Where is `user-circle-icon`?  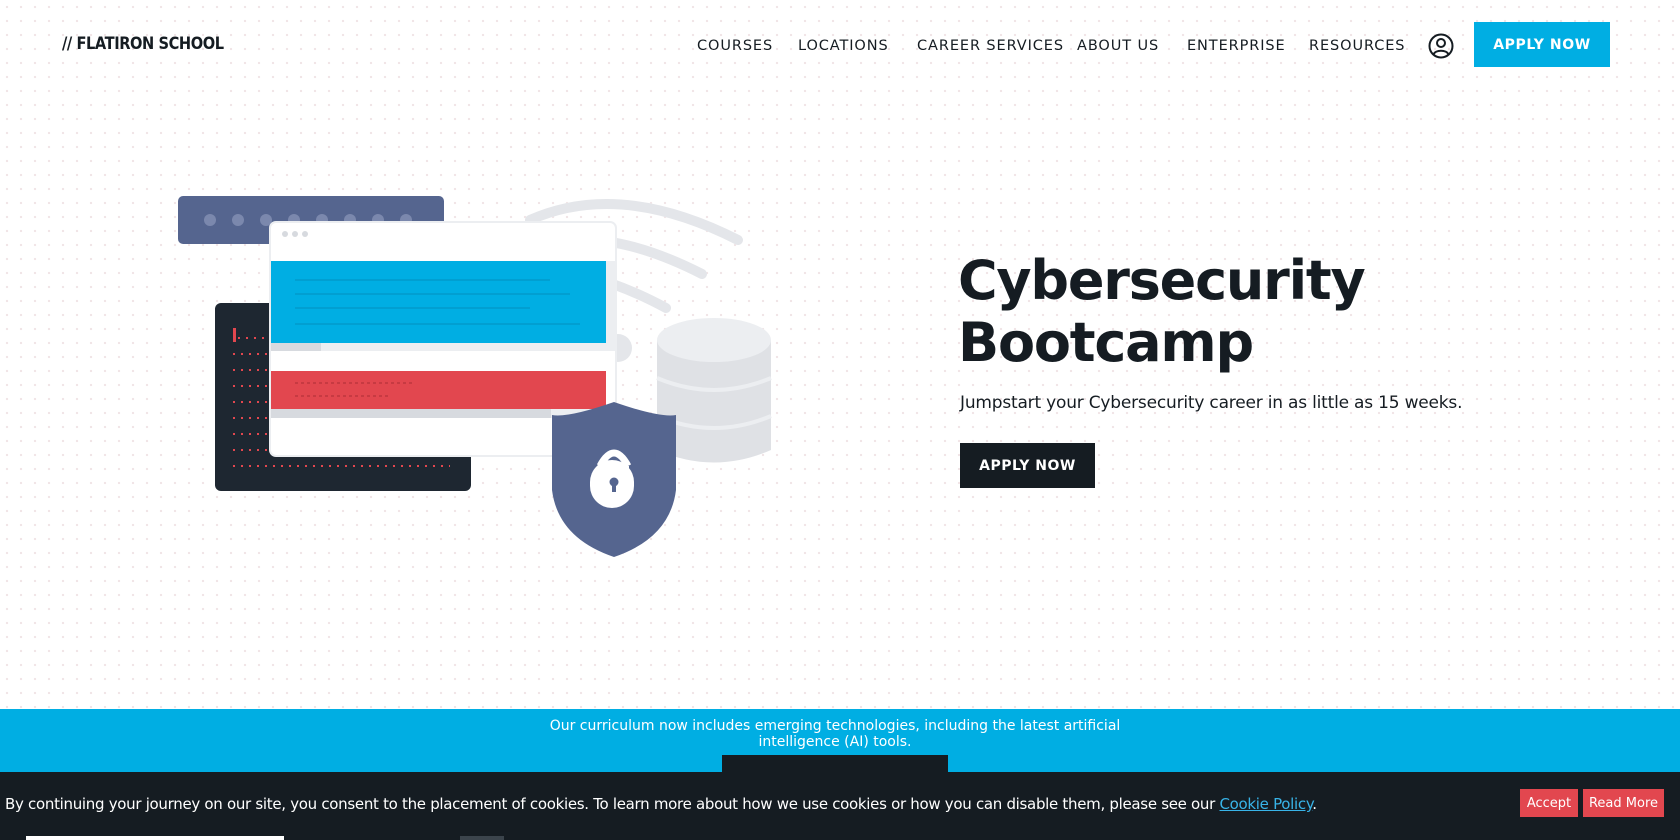 user-circle-icon is located at coordinates (1441, 46).